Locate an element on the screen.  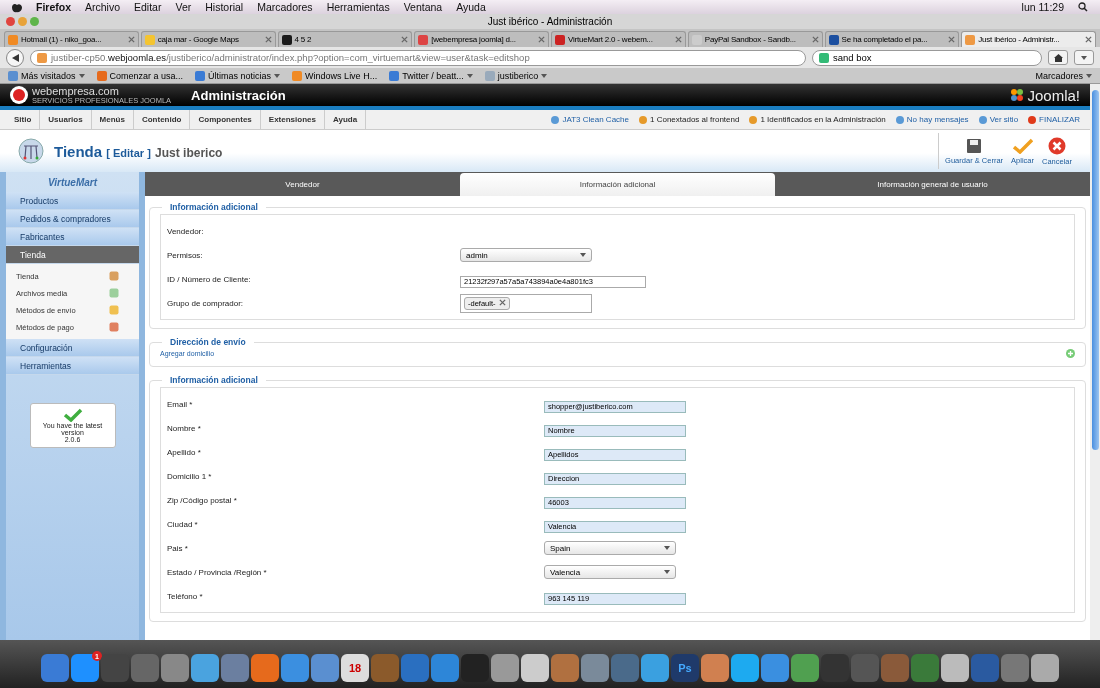
menu-item: Firefox is located at coordinates (53, 7).